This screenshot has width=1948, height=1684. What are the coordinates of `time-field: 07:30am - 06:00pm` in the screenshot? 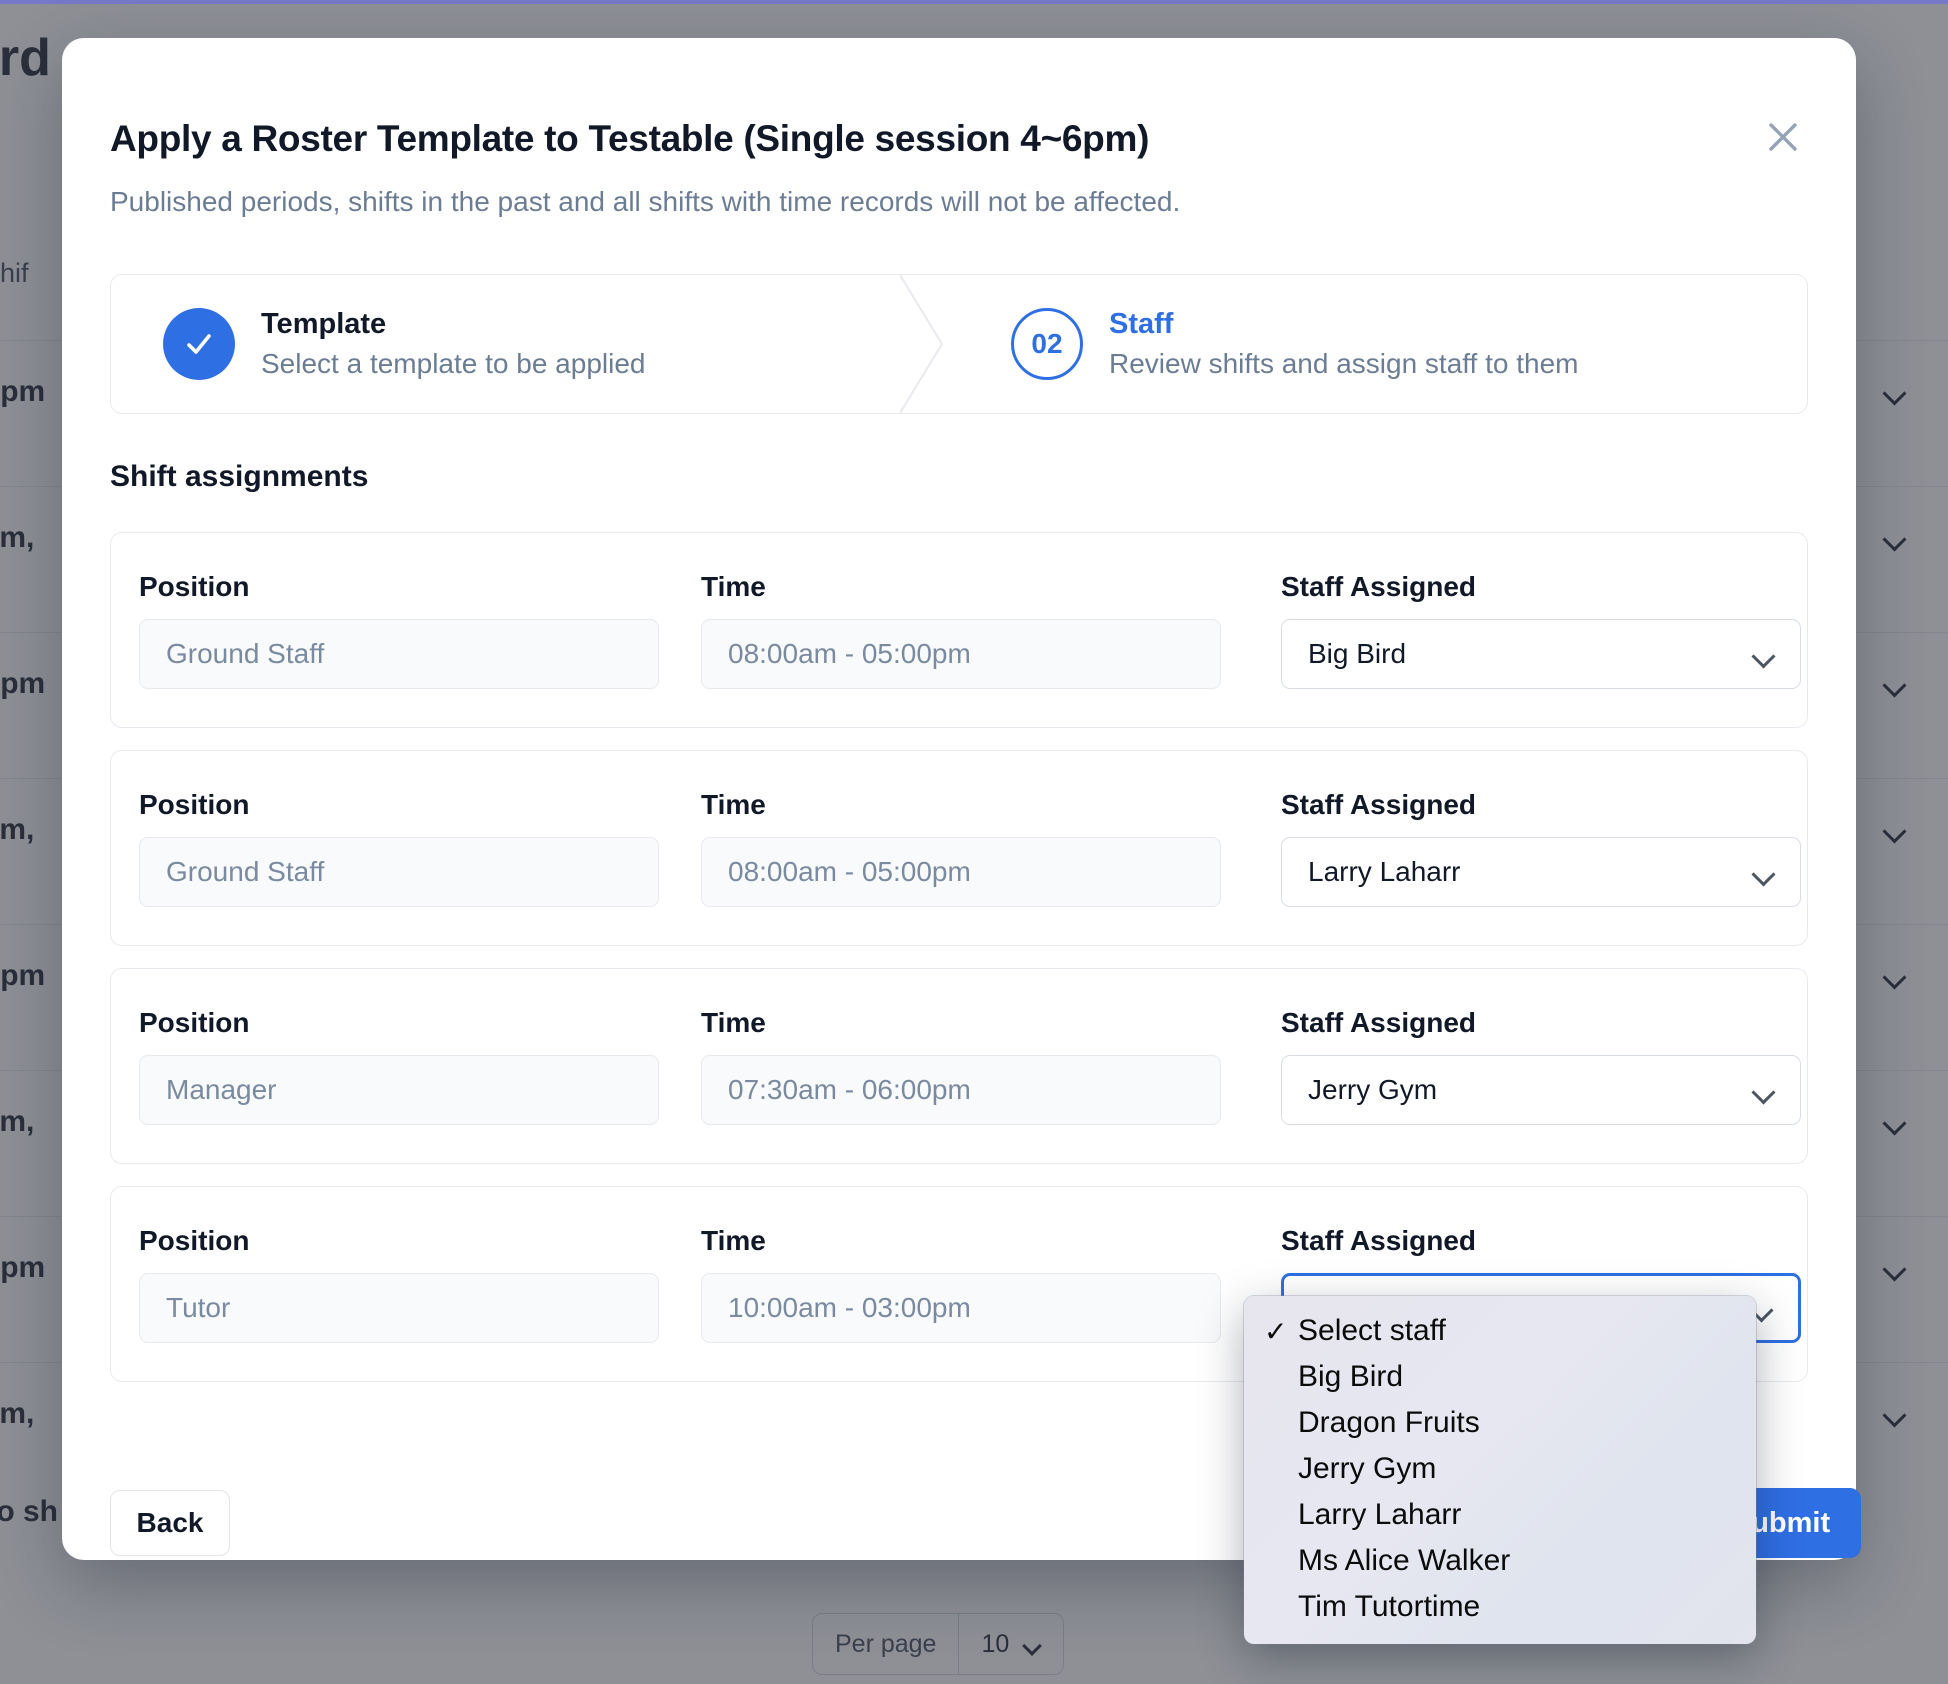 It's located at (961, 1090).